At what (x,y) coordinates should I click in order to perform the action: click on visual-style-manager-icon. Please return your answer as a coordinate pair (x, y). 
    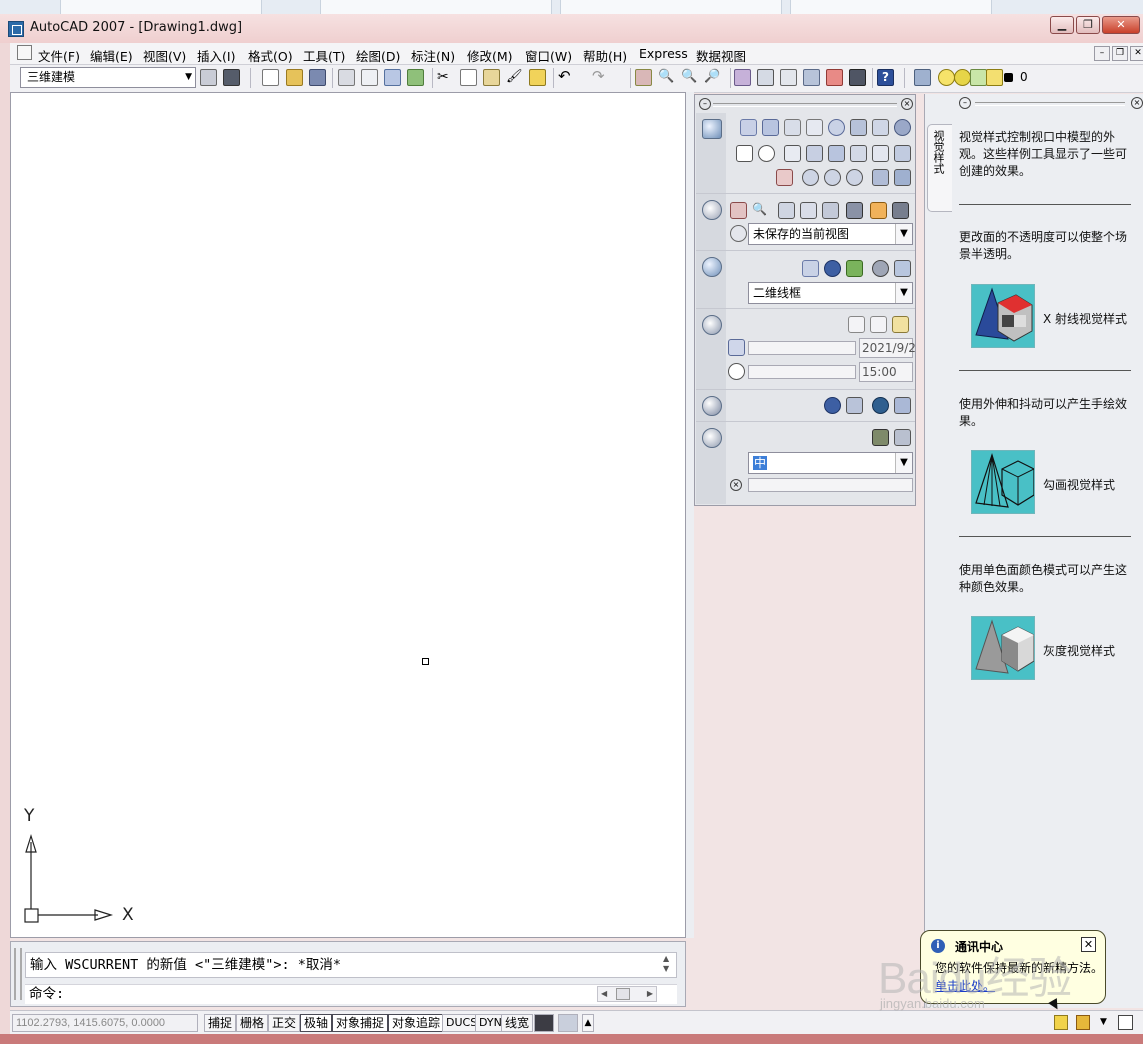
    Looking at the image, I should click on (902, 268).